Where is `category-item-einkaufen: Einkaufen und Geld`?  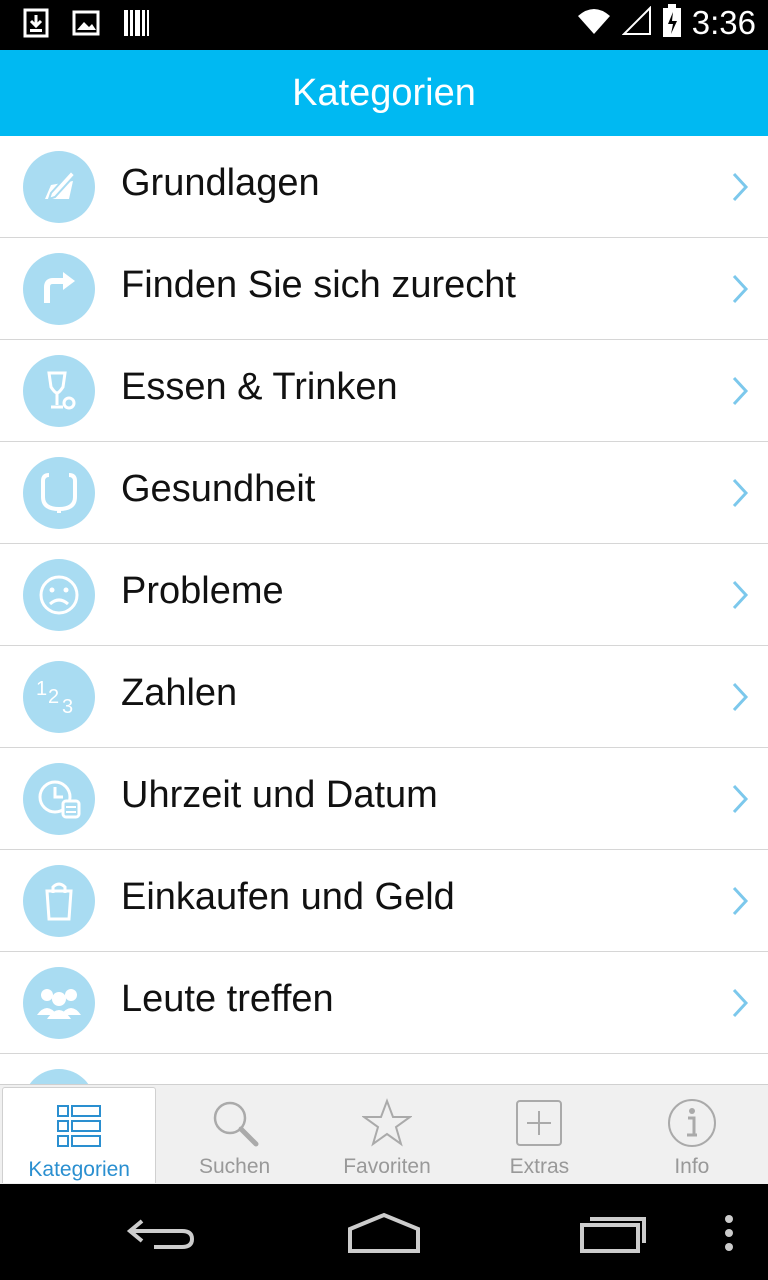
category-item-einkaufen: Einkaufen und Geld is located at coordinates (384, 901).